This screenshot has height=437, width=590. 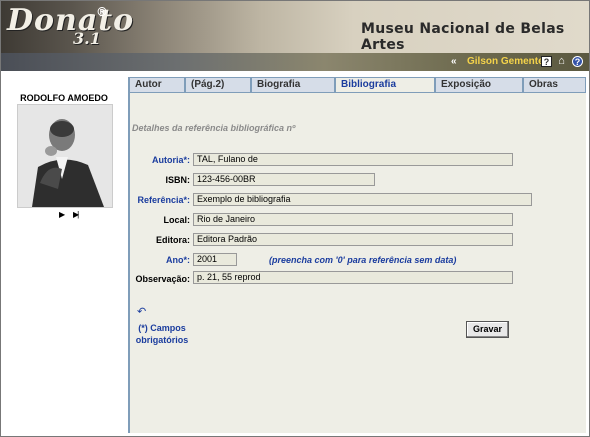 What do you see at coordinates (178, 260) in the screenshot?
I see `ano-label: Ano*:` at bounding box center [178, 260].